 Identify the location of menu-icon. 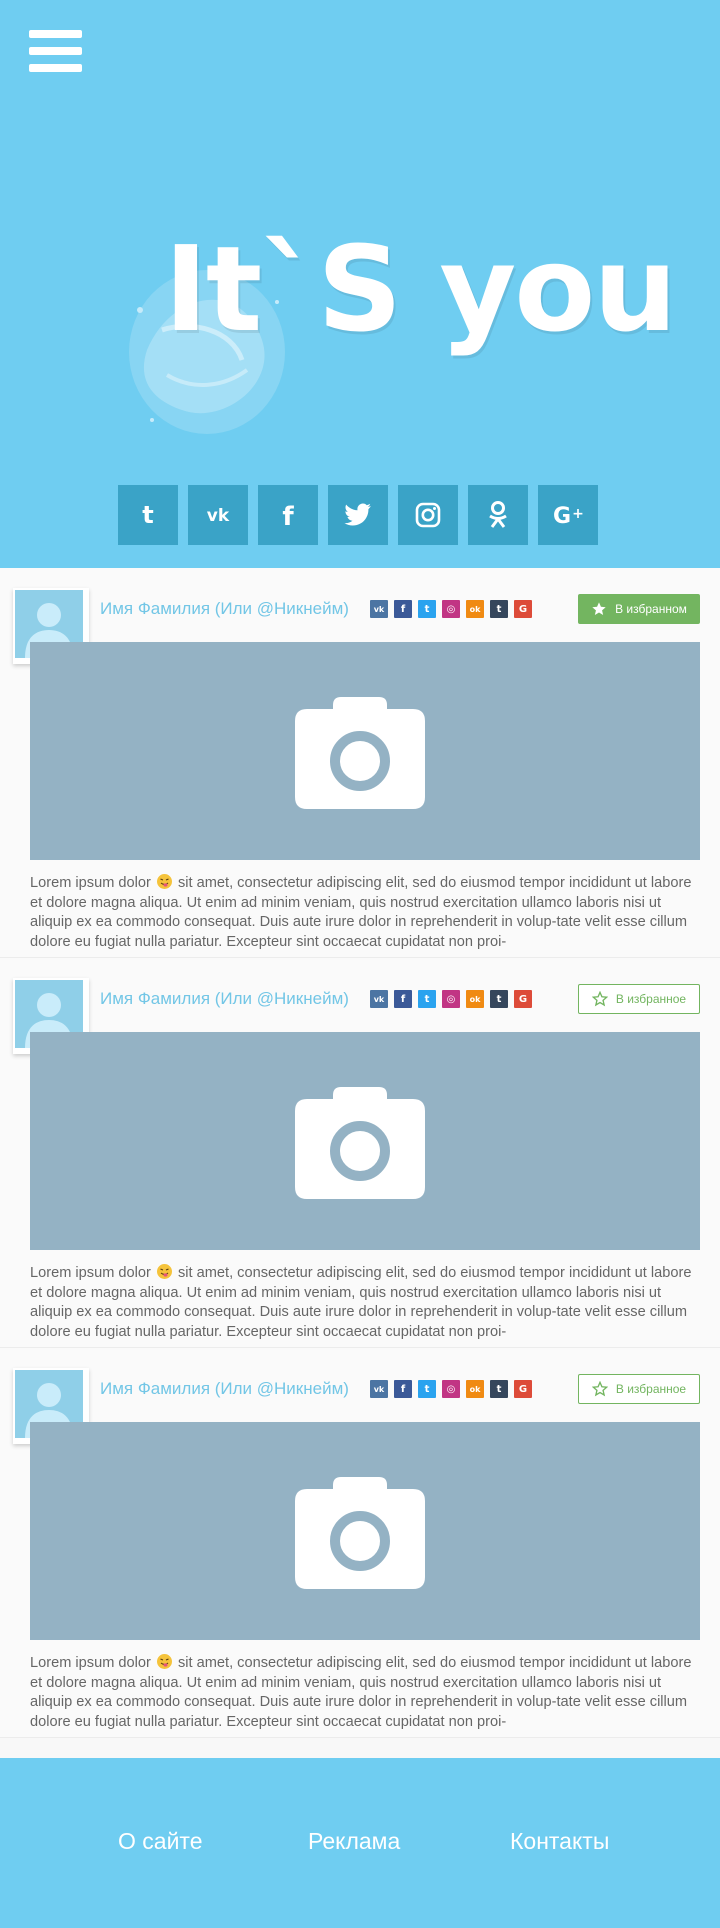
(55, 51).